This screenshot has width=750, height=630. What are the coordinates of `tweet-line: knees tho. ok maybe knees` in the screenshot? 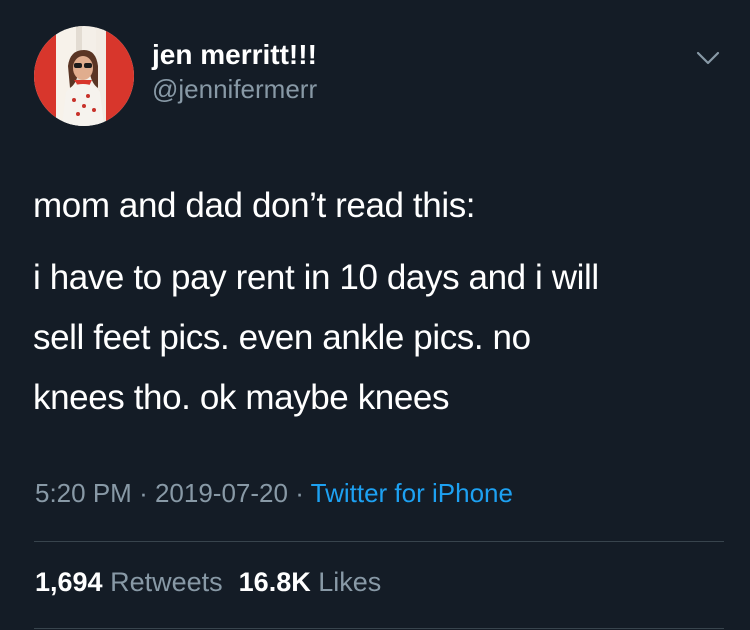 It's located at (241, 397).